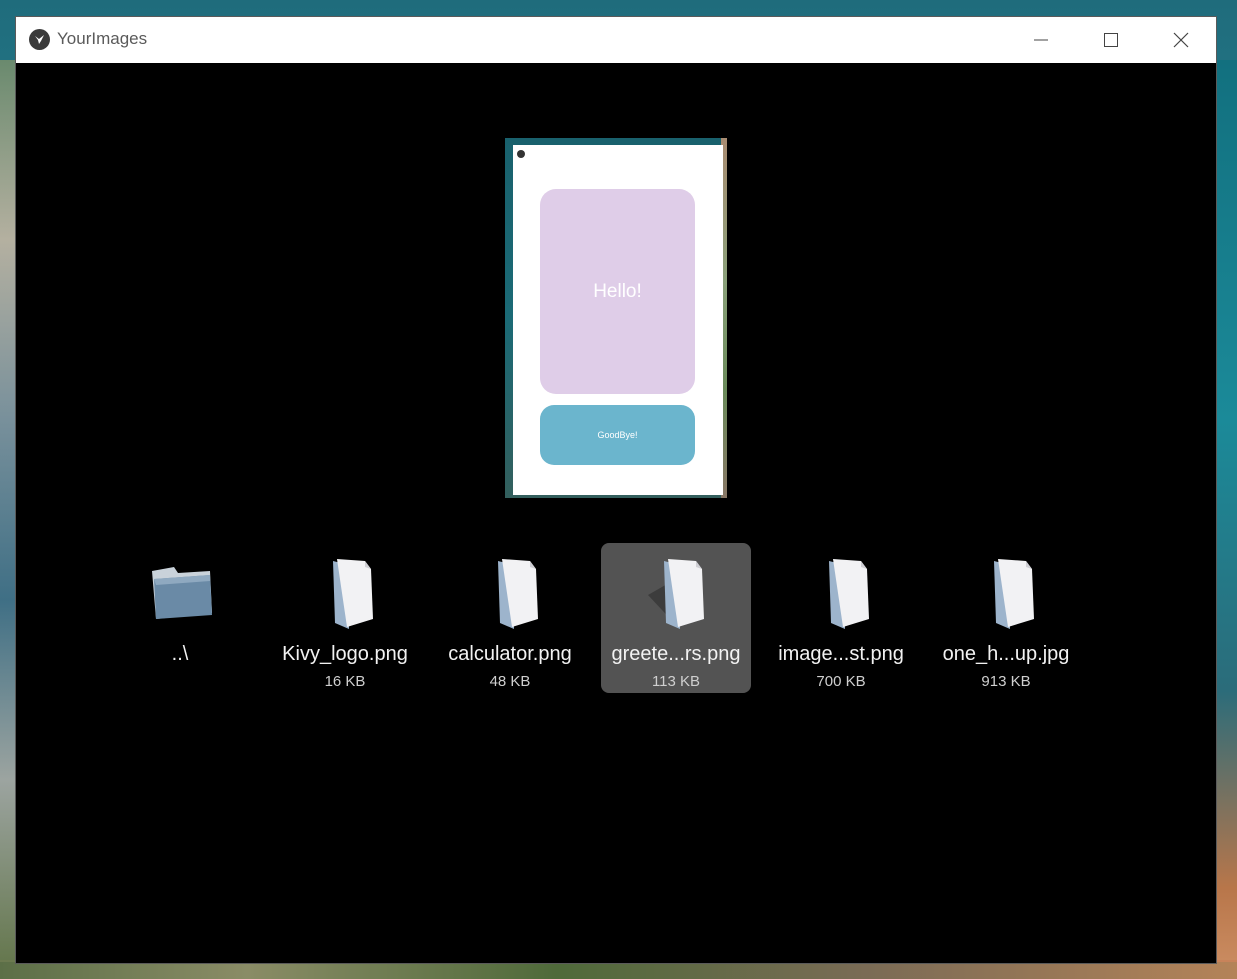  I want to click on title-bar: YourImages, so click(616, 40).